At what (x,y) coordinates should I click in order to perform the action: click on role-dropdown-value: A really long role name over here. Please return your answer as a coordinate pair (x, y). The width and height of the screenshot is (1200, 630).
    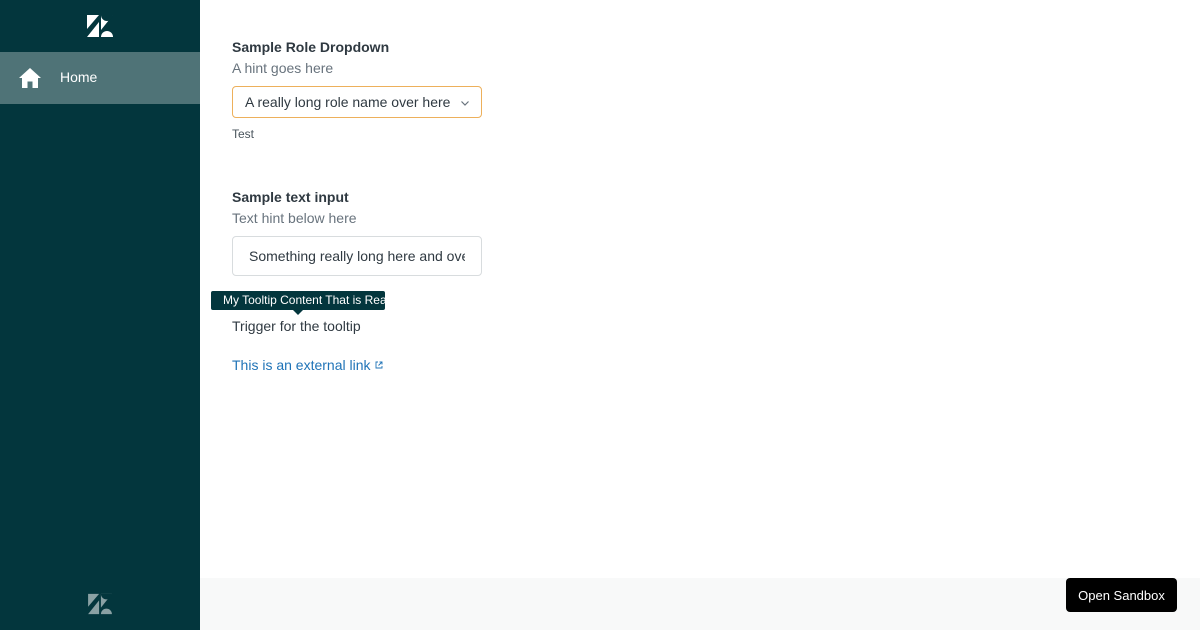
    Looking at the image, I should click on (348, 102).